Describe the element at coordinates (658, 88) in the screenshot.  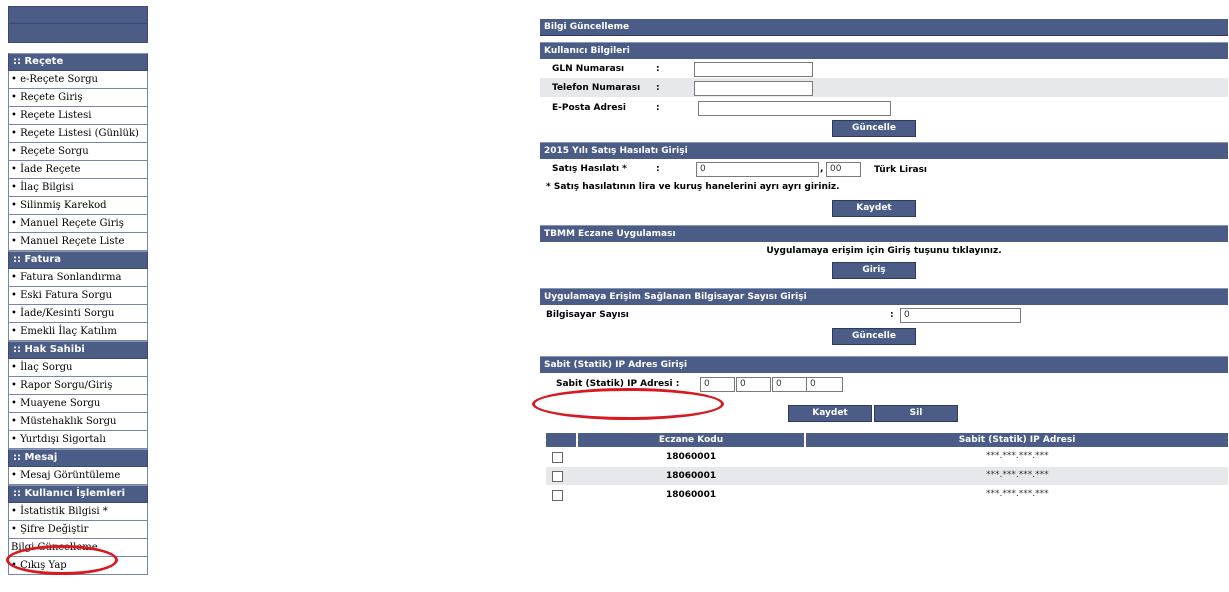
I see `phone-colon: :` at that location.